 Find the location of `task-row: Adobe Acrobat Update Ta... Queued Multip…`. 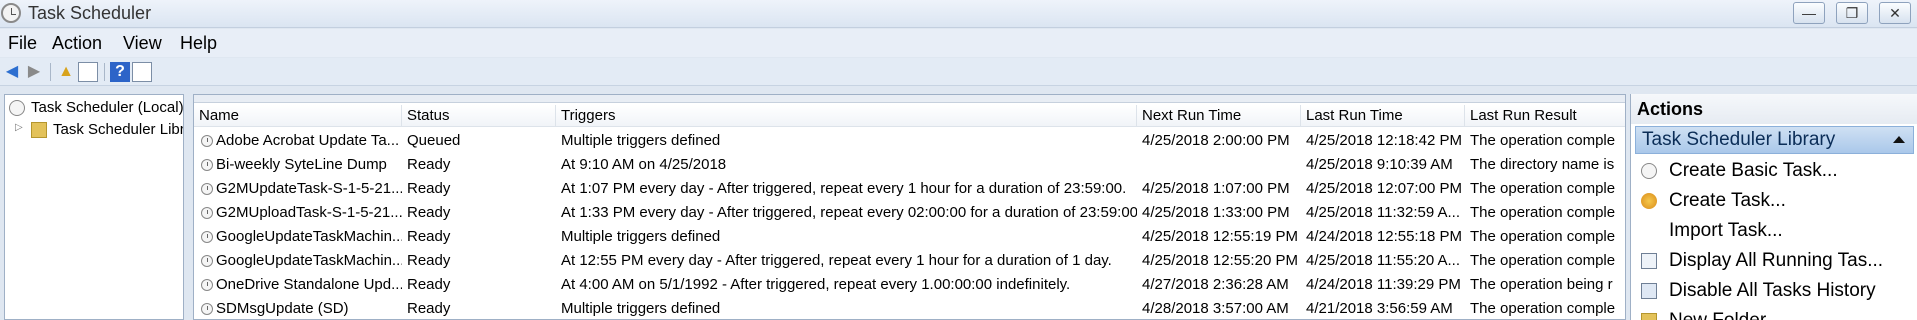

task-row: Adobe Acrobat Update Ta... Queued Multip… is located at coordinates (909, 141).